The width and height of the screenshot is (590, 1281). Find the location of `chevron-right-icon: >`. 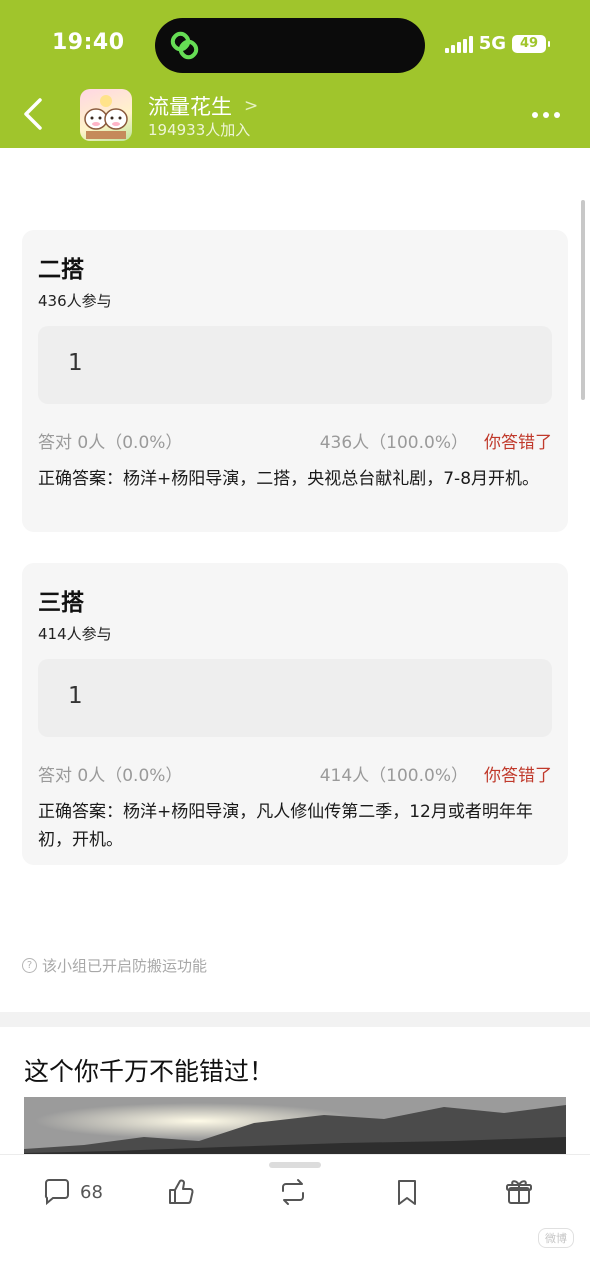

chevron-right-icon: > is located at coordinates (251, 106).